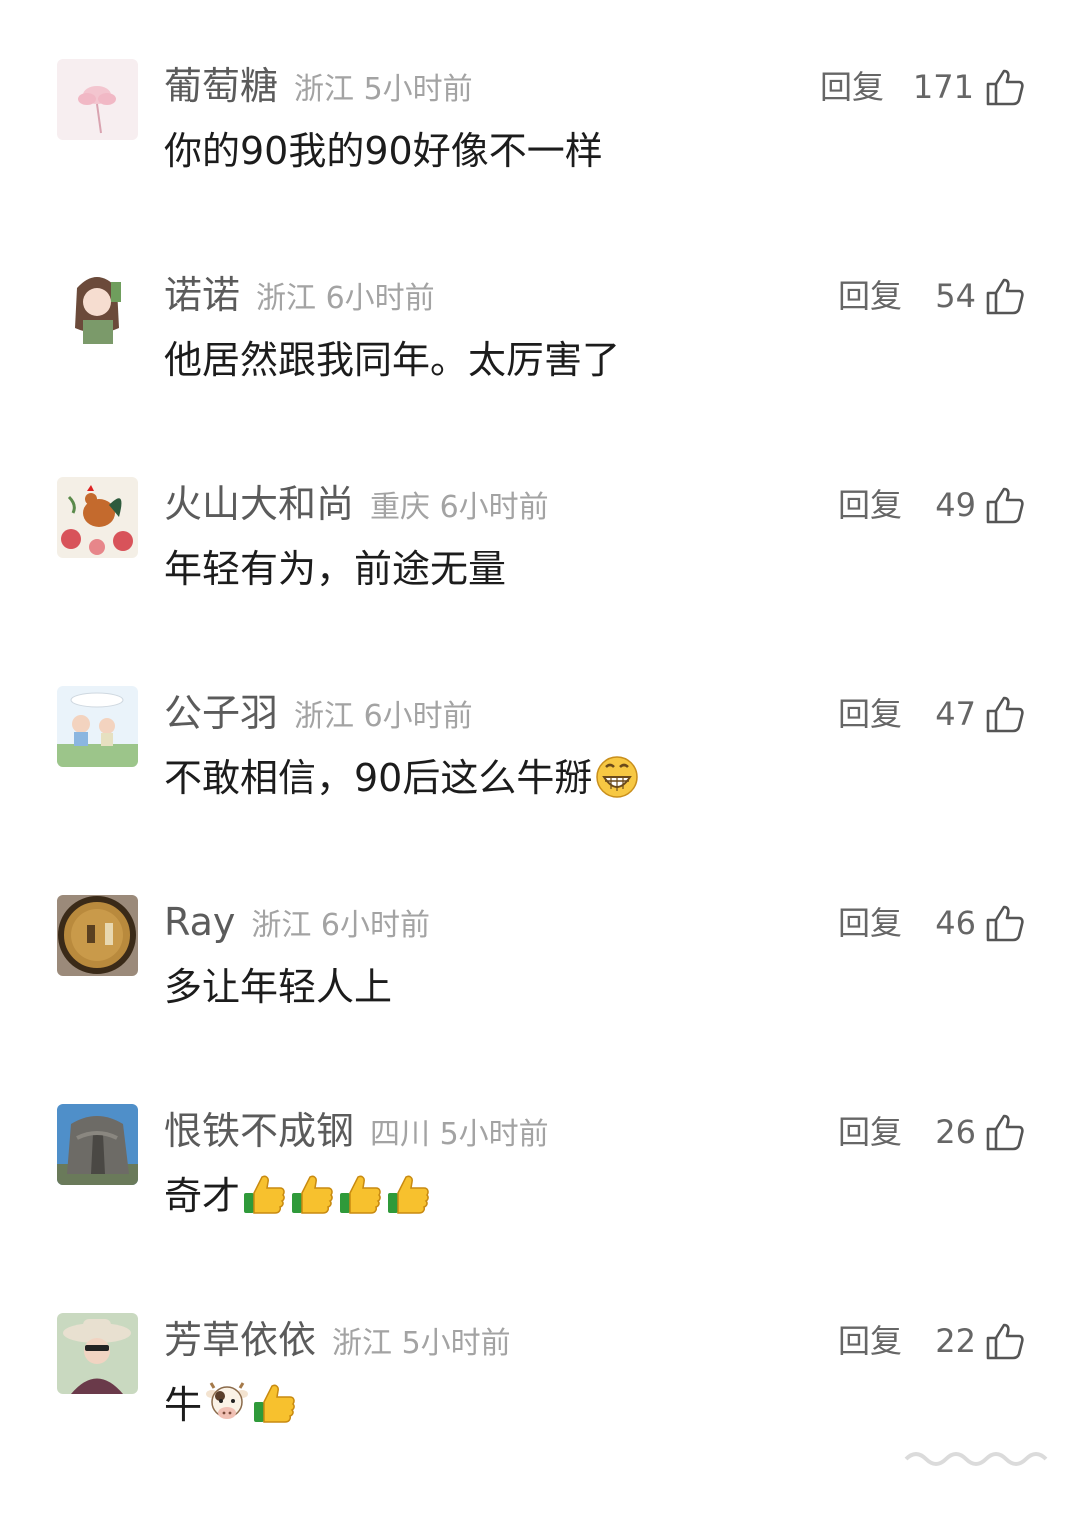  I want to click on comment-item: 芳草依依 浙江 5小时前 回复 22 牛, so click(540, 1417).